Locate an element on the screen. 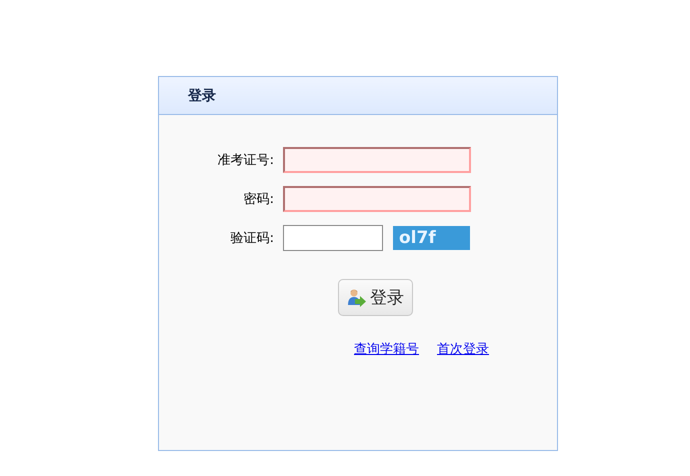  field-label: 验证码: is located at coordinates (252, 238).